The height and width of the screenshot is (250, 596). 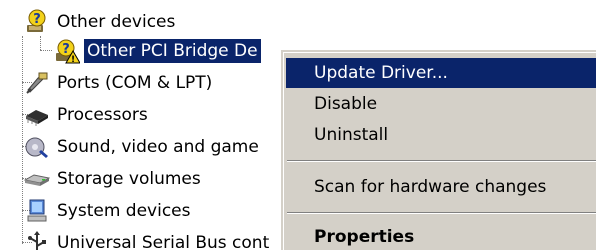 I want to click on tree-item-other-devices: ? Other devices, so click(x=101, y=21).